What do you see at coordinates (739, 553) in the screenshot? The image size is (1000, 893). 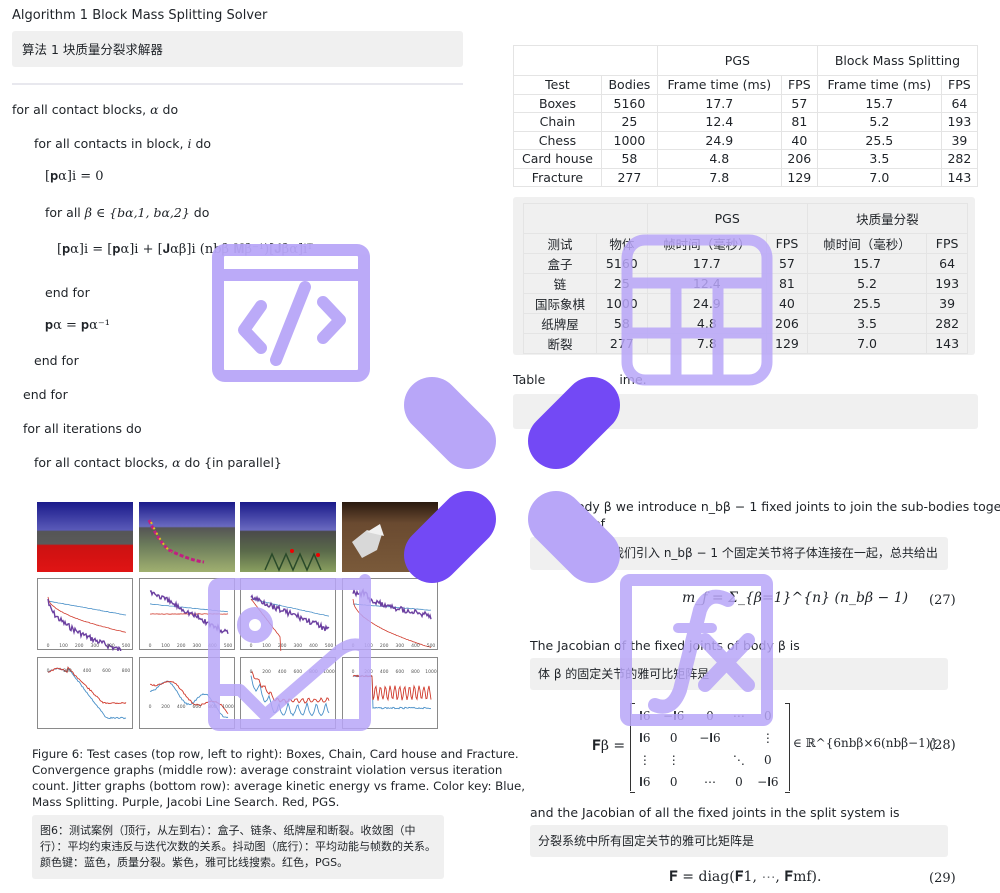 I see `paragraph-fixed-joints-translation-box: 我们引入 n_bβ − 1 个固定关节将子体连接在一起，总共给出` at bounding box center [739, 553].